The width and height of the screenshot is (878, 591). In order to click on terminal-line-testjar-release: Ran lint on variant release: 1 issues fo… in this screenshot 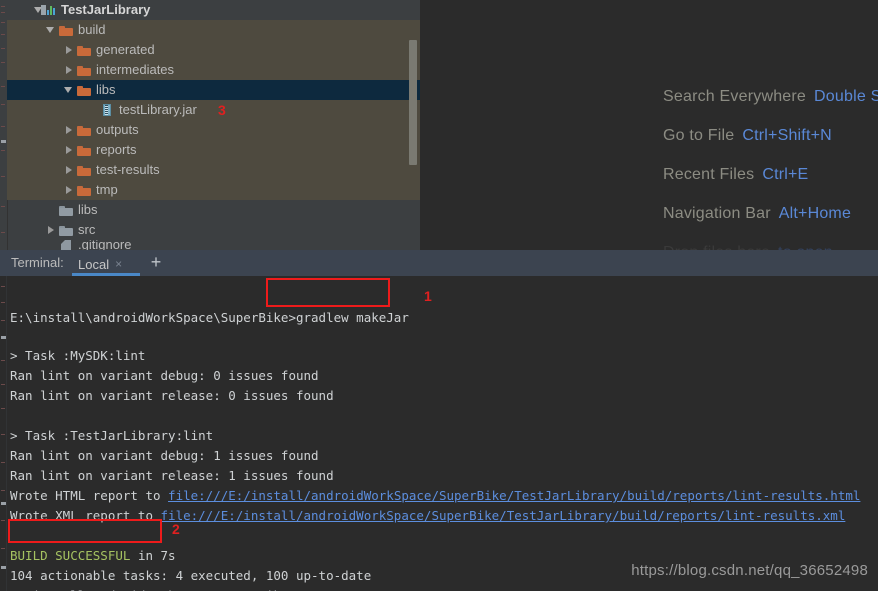, I will do `click(172, 475)`.